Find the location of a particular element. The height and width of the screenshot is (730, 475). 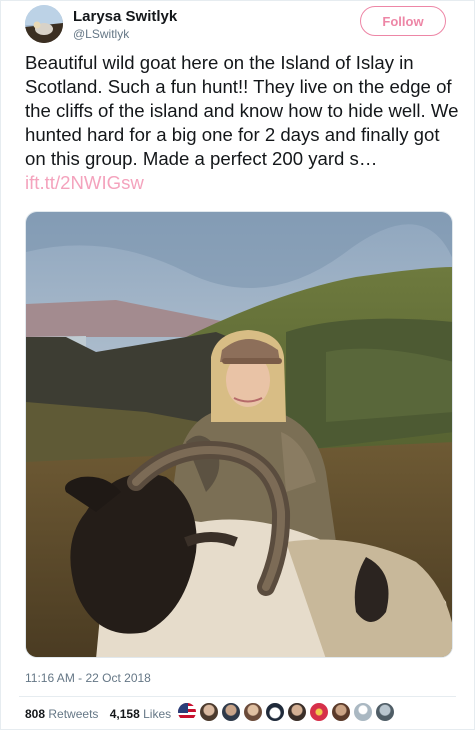

default-avatar is located at coordinates (363, 712).